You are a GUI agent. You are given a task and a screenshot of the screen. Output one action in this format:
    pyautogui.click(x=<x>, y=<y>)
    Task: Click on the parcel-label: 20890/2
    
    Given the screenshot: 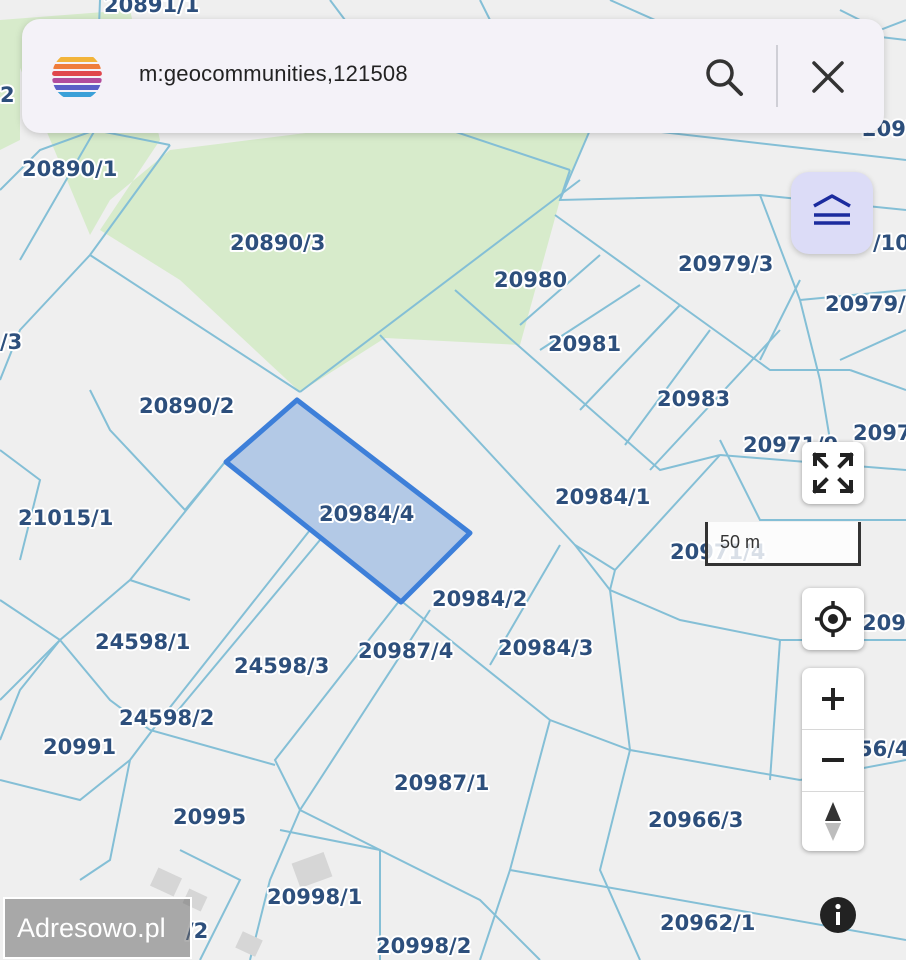 What is the action you would take?
    pyautogui.click(x=186, y=406)
    